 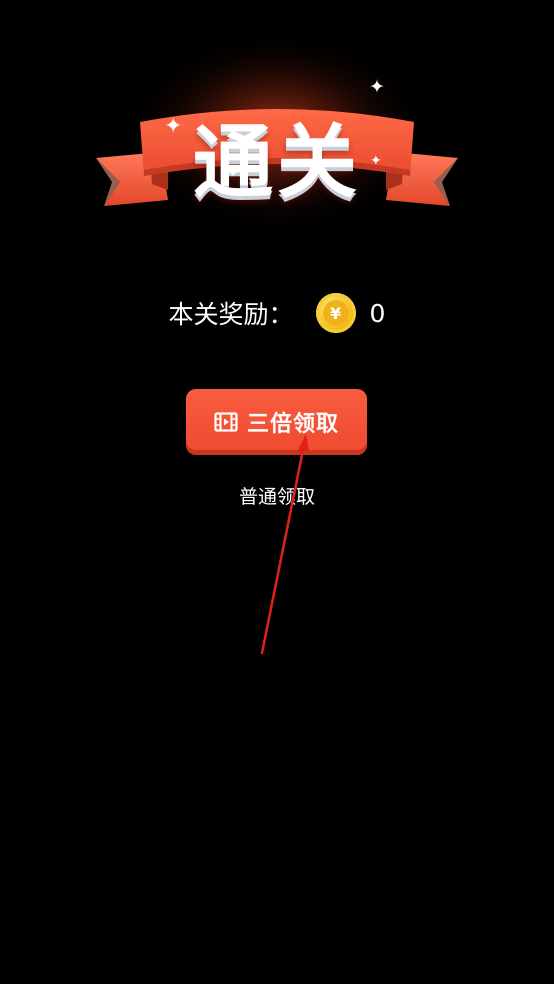 What do you see at coordinates (277, 162) in the screenshot?
I see `banner-title: 通关` at bounding box center [277, 162].